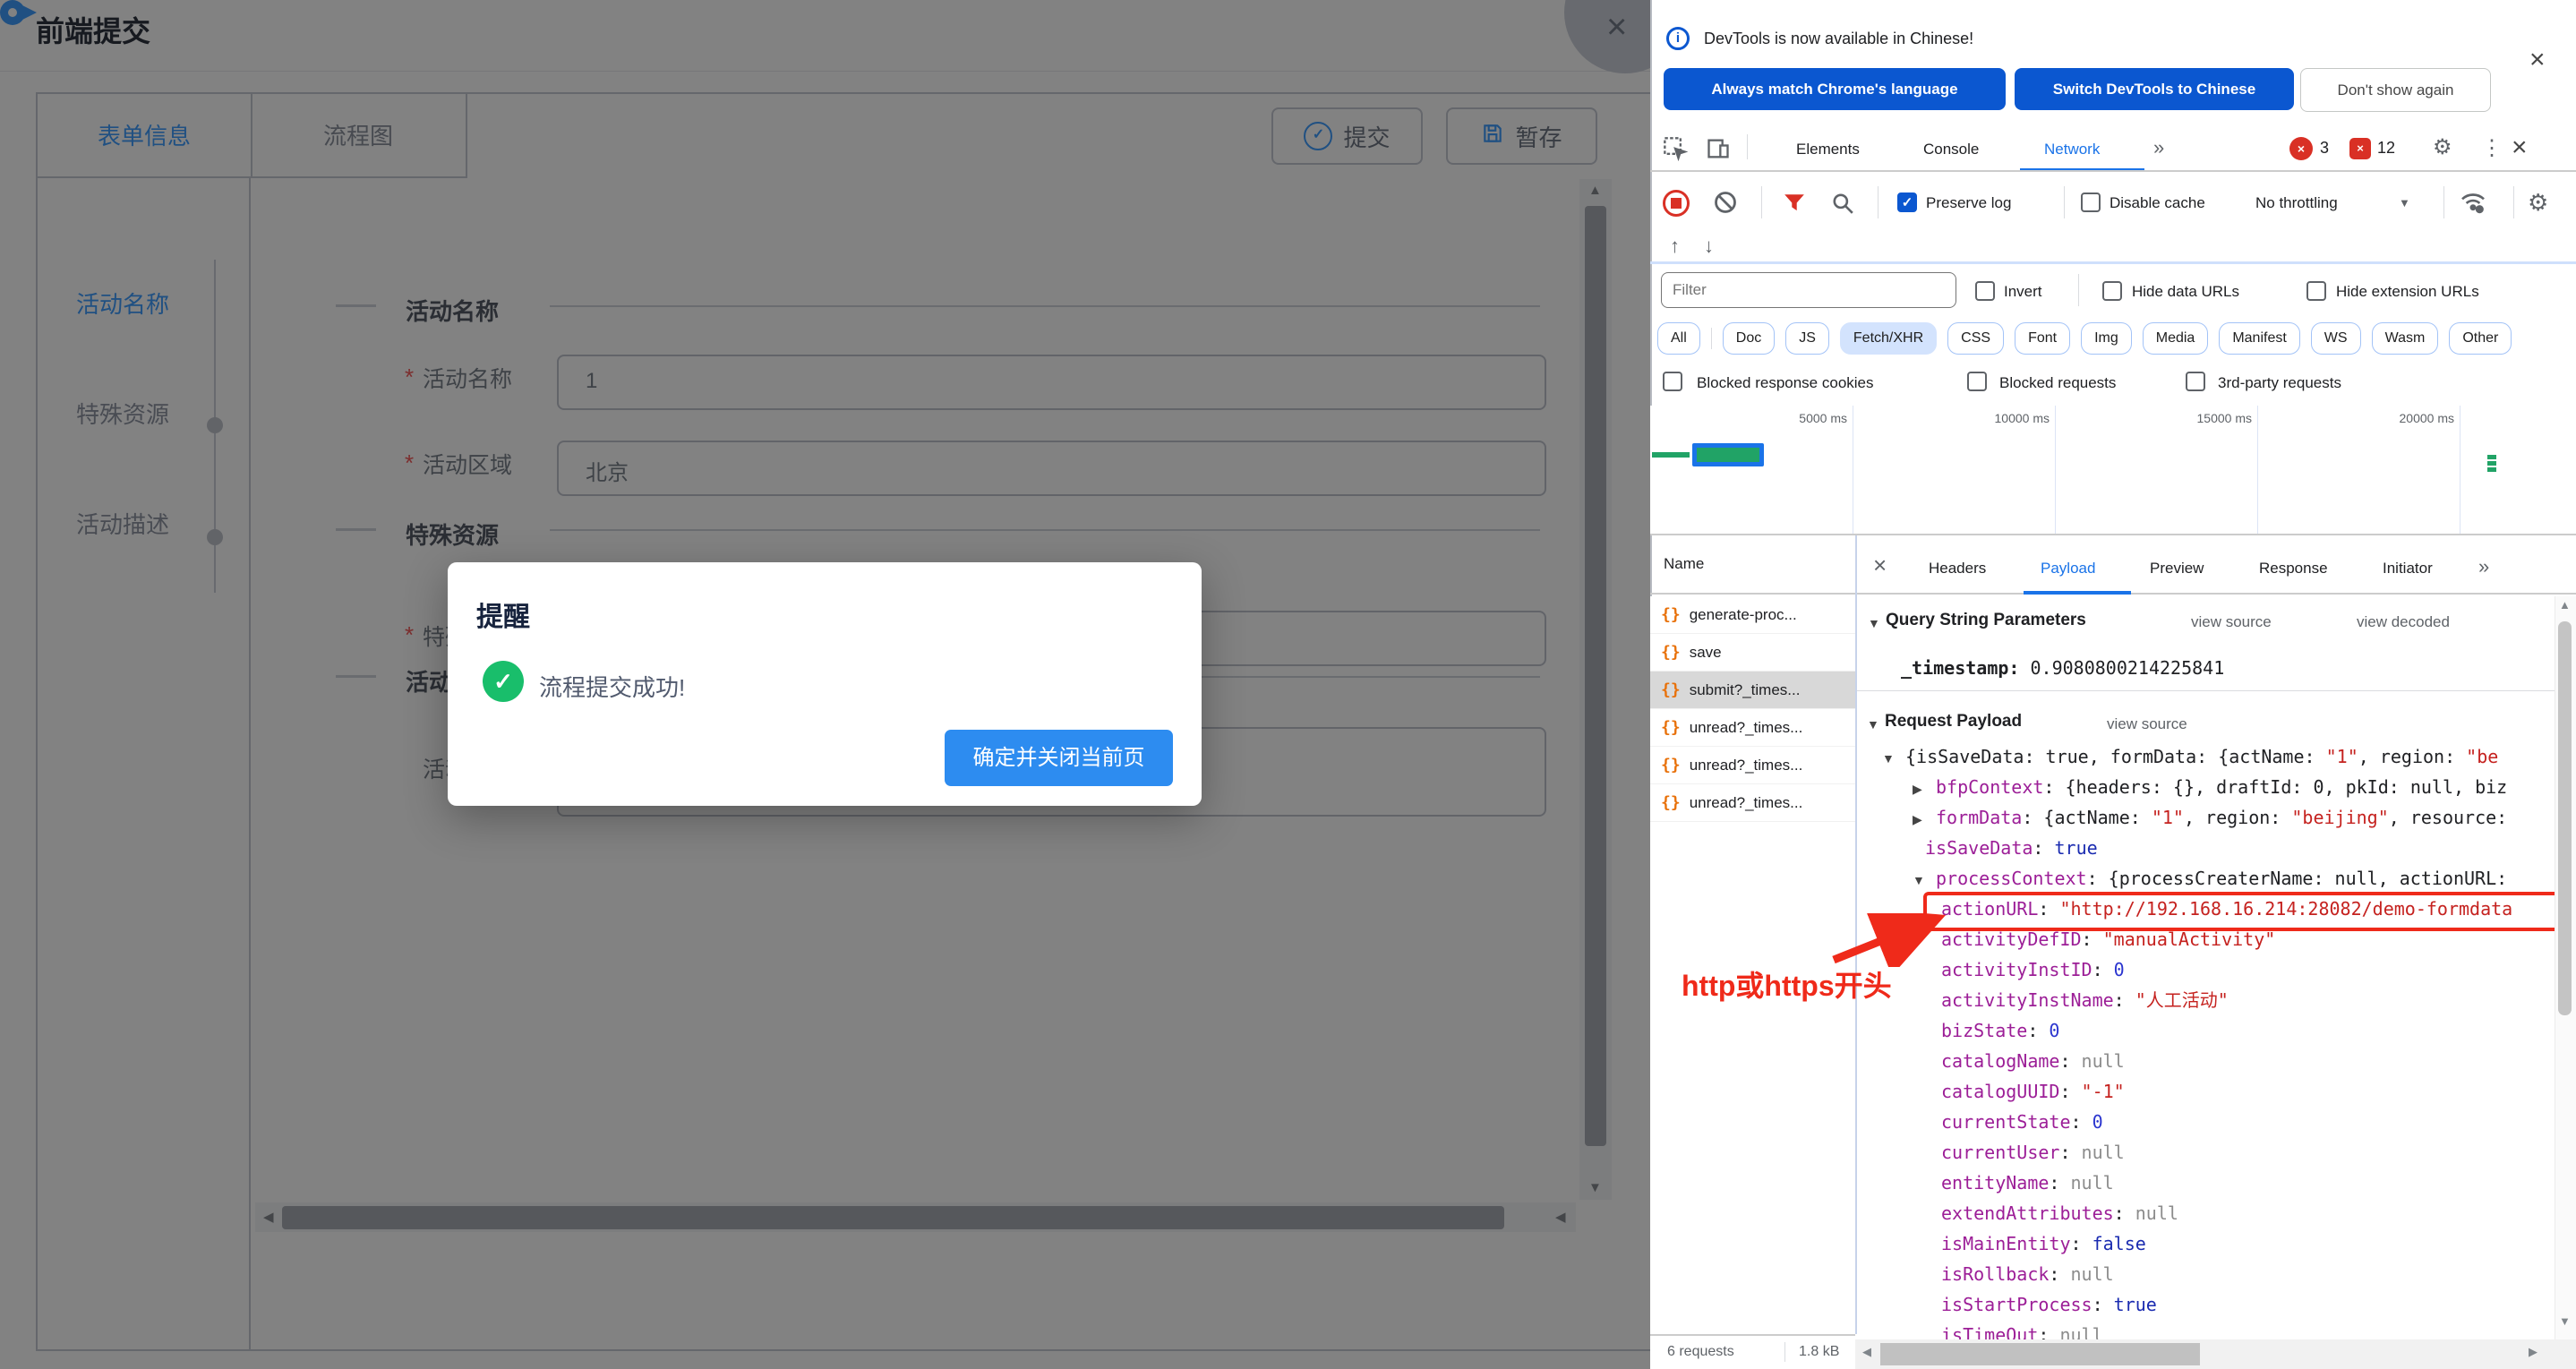 The width and height of the screenshot is (2576, 1369). I want to click on error-badge-icon: ×, so click(2301, 148).